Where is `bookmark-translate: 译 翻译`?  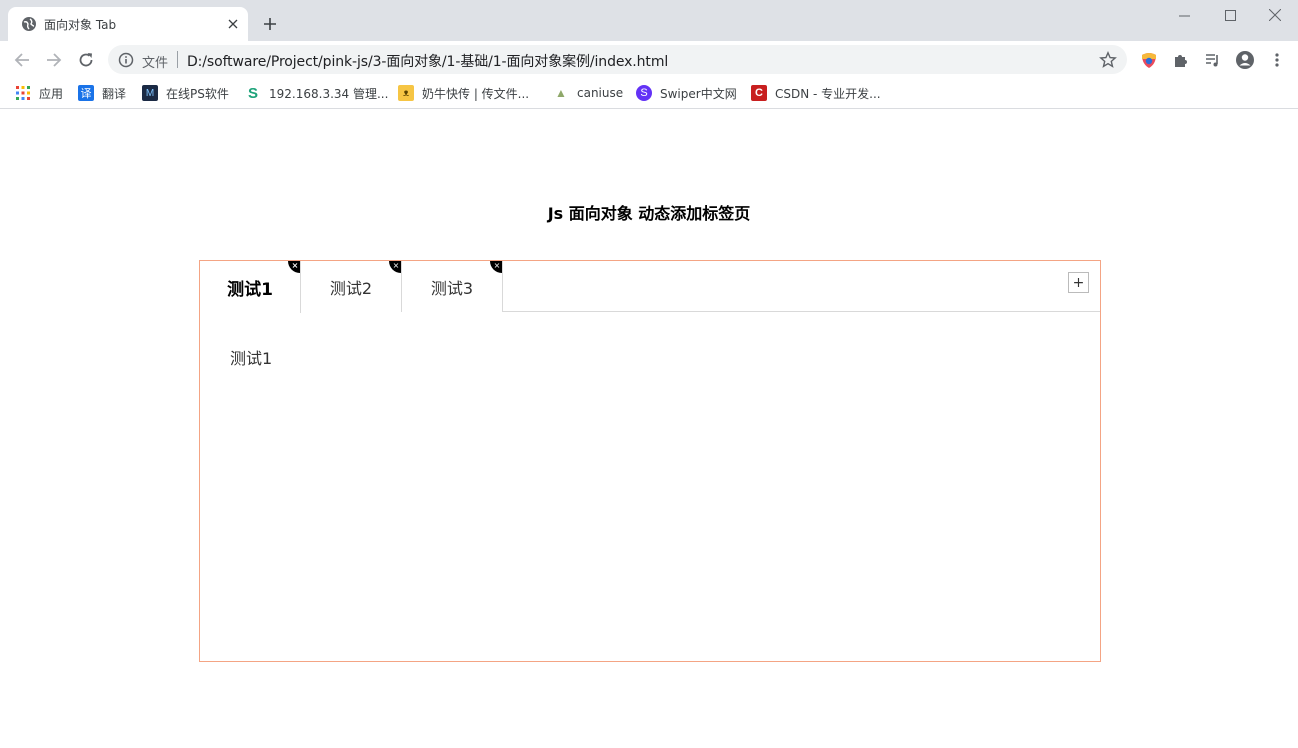
bookmark-translate: 译 翻译 is located at coordinates (102, 93).